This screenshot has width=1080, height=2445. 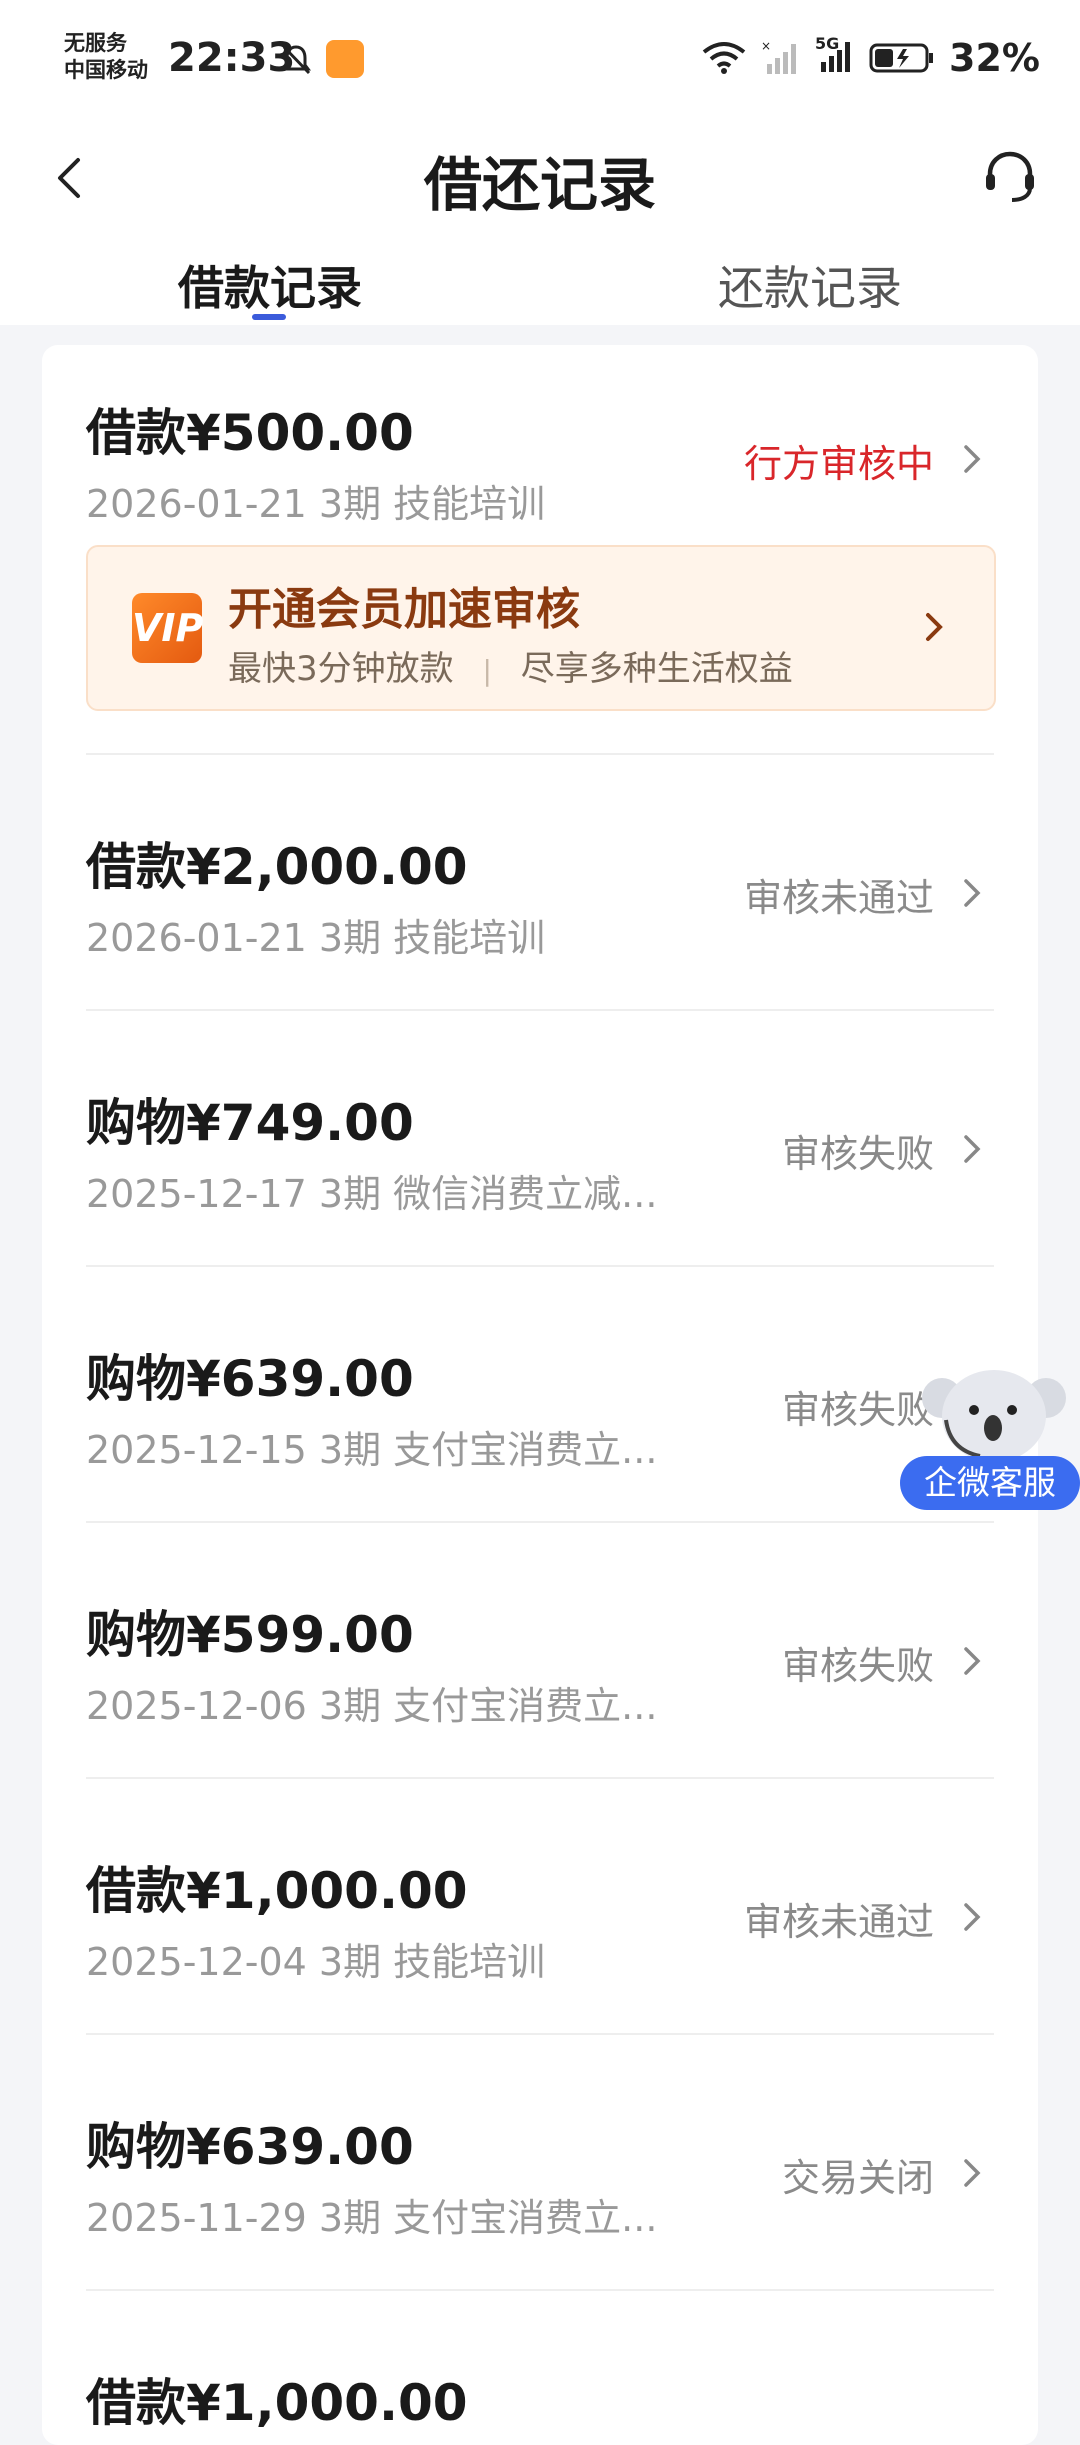 I want to click on app-notification-icon, so click(x=345, y=59).